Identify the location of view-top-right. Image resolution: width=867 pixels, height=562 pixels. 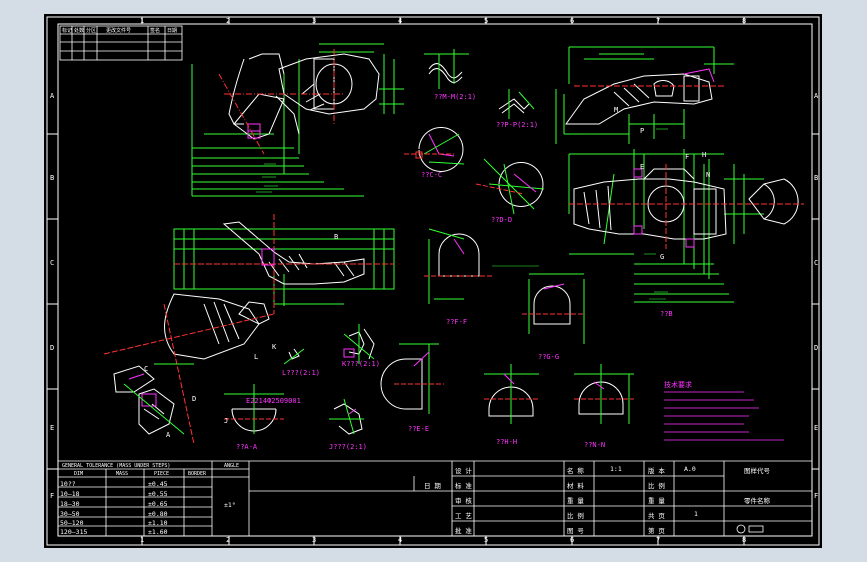
(644, 95).